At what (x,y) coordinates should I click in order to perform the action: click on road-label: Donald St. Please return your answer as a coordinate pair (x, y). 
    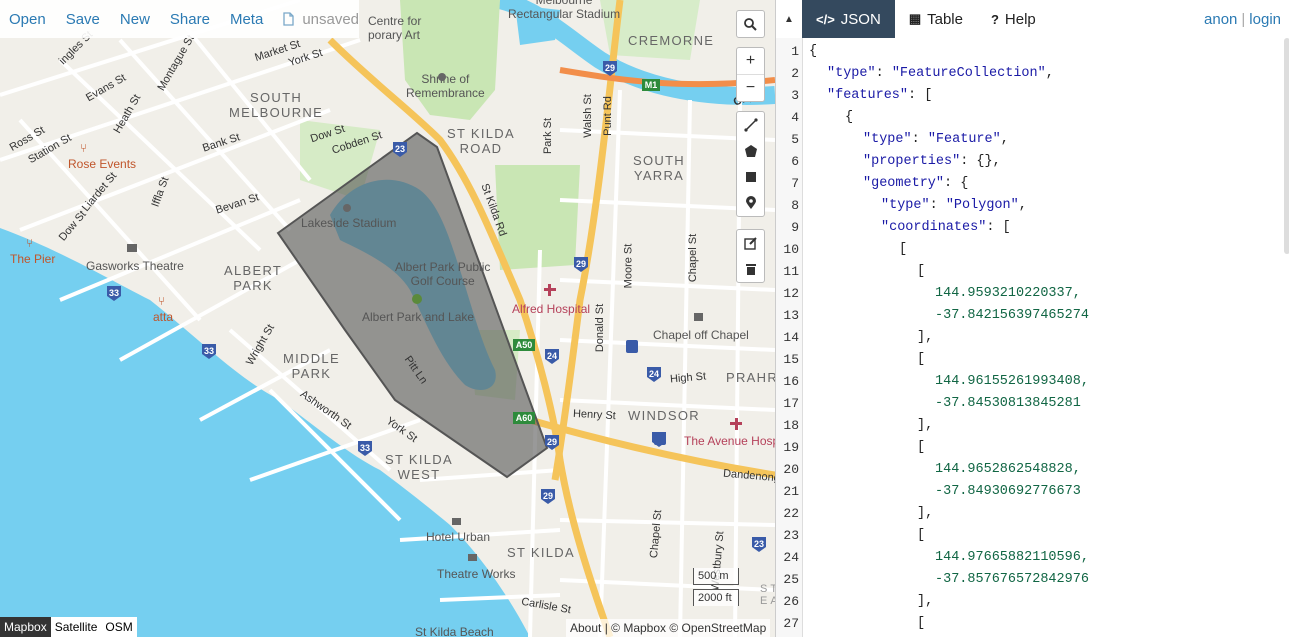
    Looking at the image, I should click on (600, 328).